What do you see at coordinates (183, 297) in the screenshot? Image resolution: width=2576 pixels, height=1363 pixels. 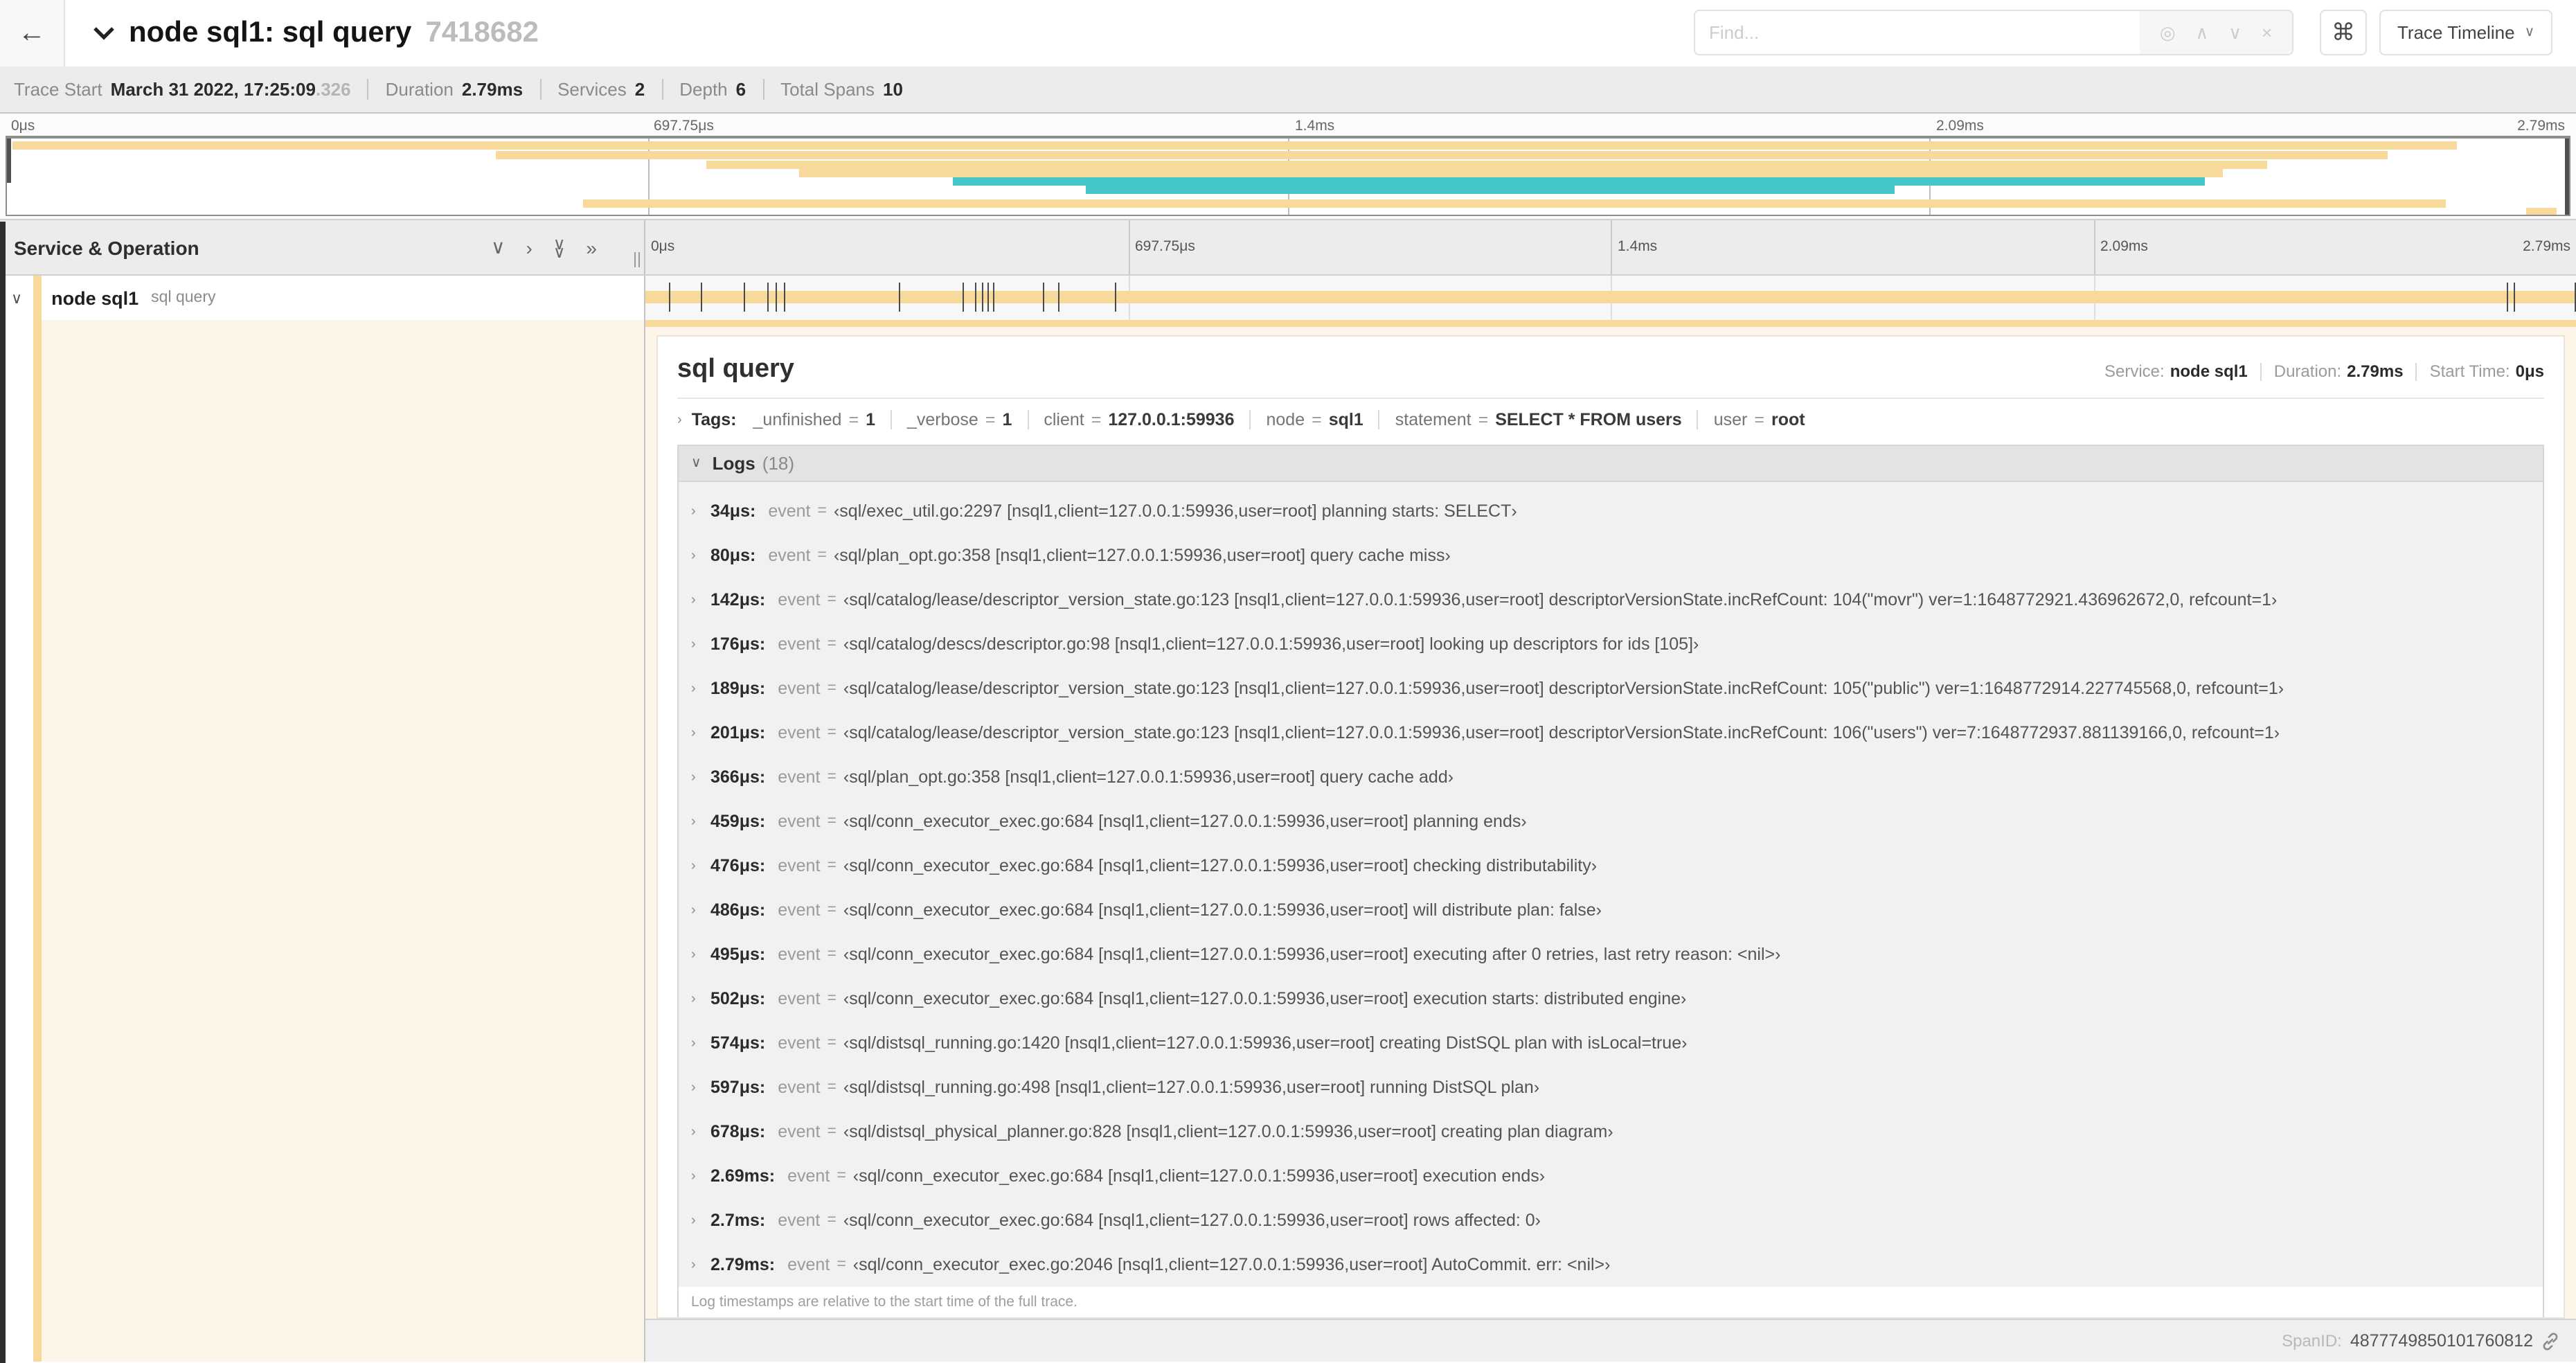 I see `span-operation-name: sql query` at bounding box center [183, 297].